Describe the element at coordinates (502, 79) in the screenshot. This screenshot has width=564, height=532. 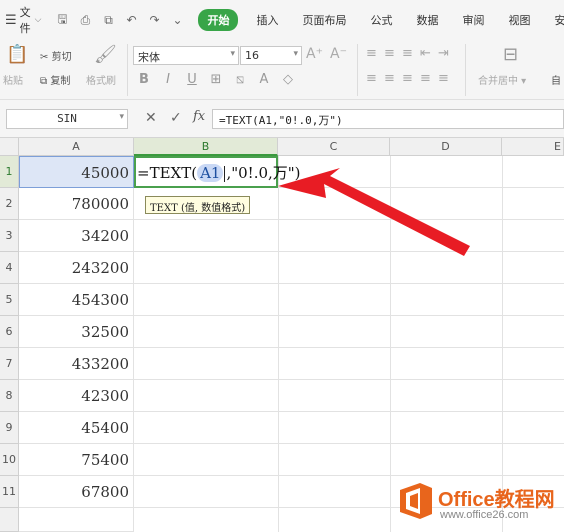
I see `merge-center-button: 合并居中 ▾` at that location.